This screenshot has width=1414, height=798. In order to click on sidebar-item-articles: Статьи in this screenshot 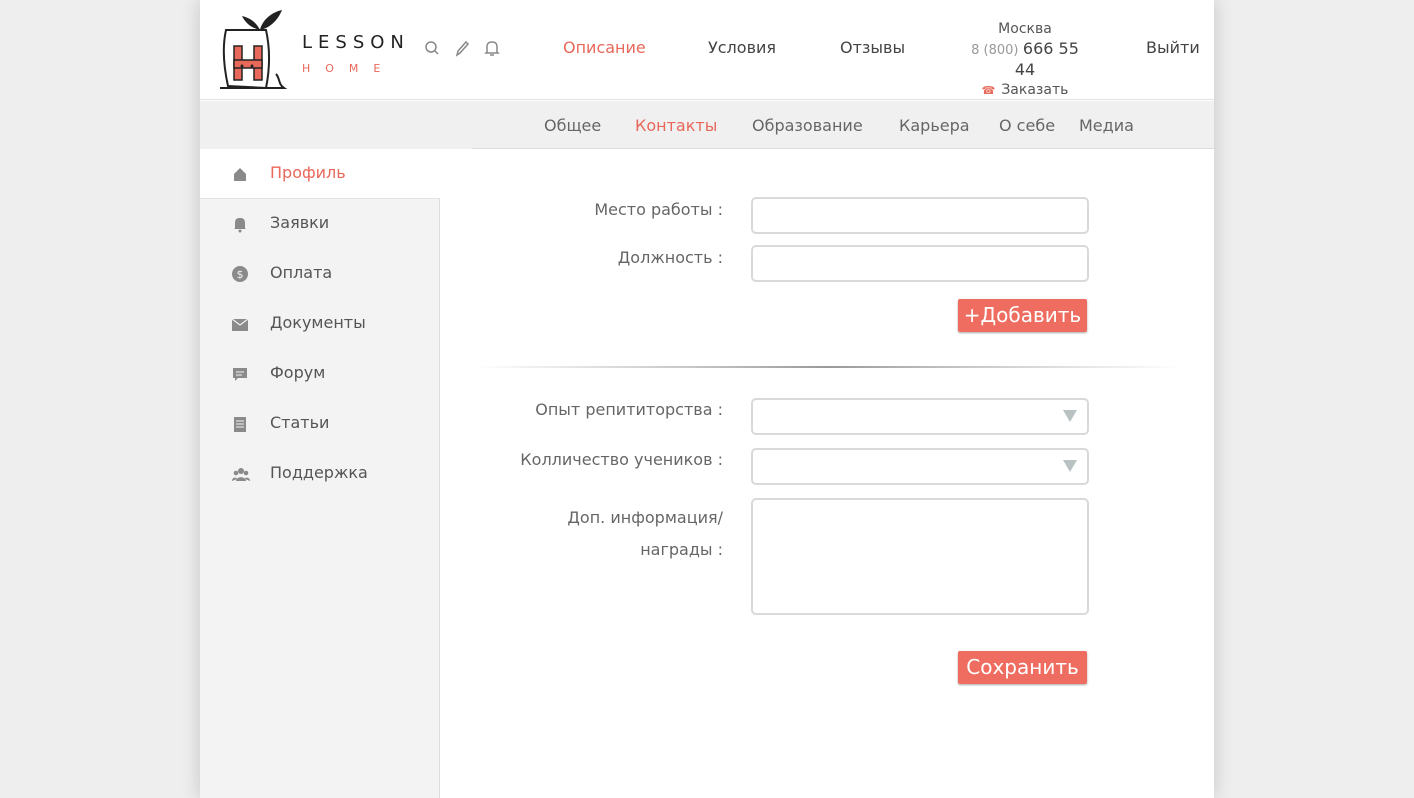, I will do `click(320, 424)`.